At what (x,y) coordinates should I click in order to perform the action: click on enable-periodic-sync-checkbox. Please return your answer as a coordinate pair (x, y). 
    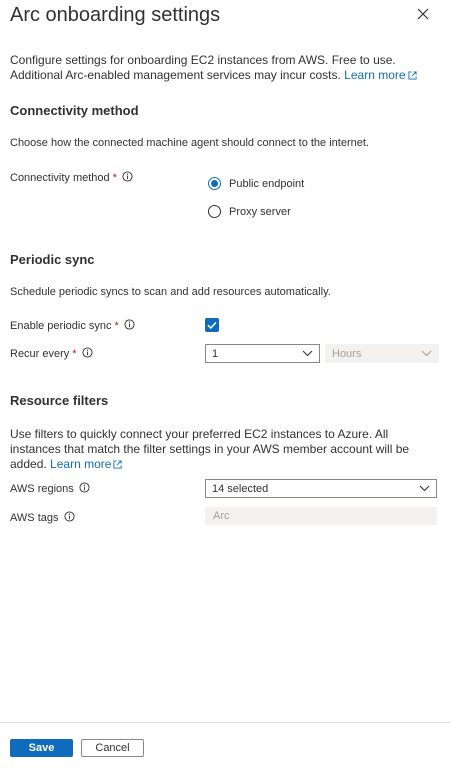
    Looking at the image, I should click on (212, 325).